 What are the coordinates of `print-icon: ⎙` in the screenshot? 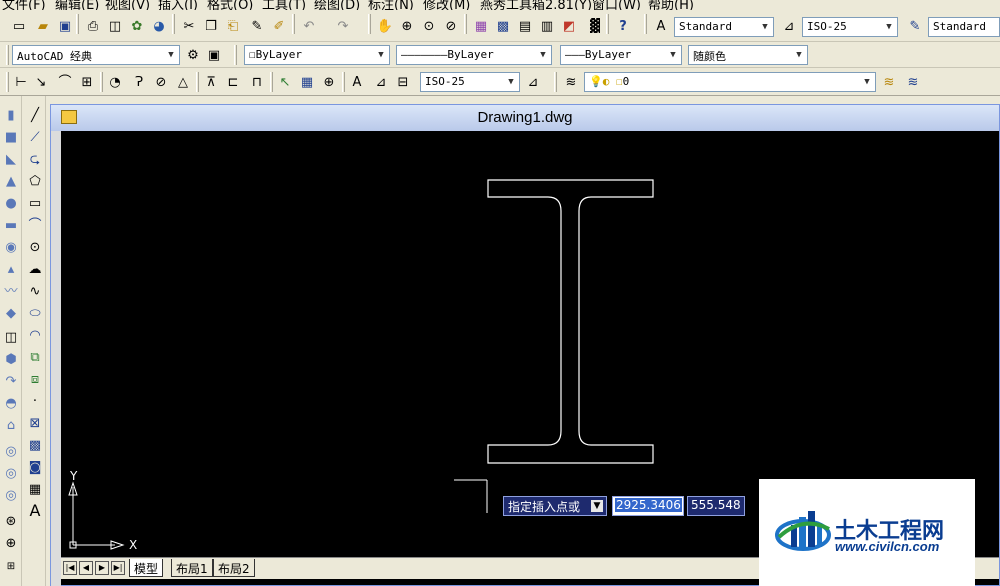 It's located at (93, 26).